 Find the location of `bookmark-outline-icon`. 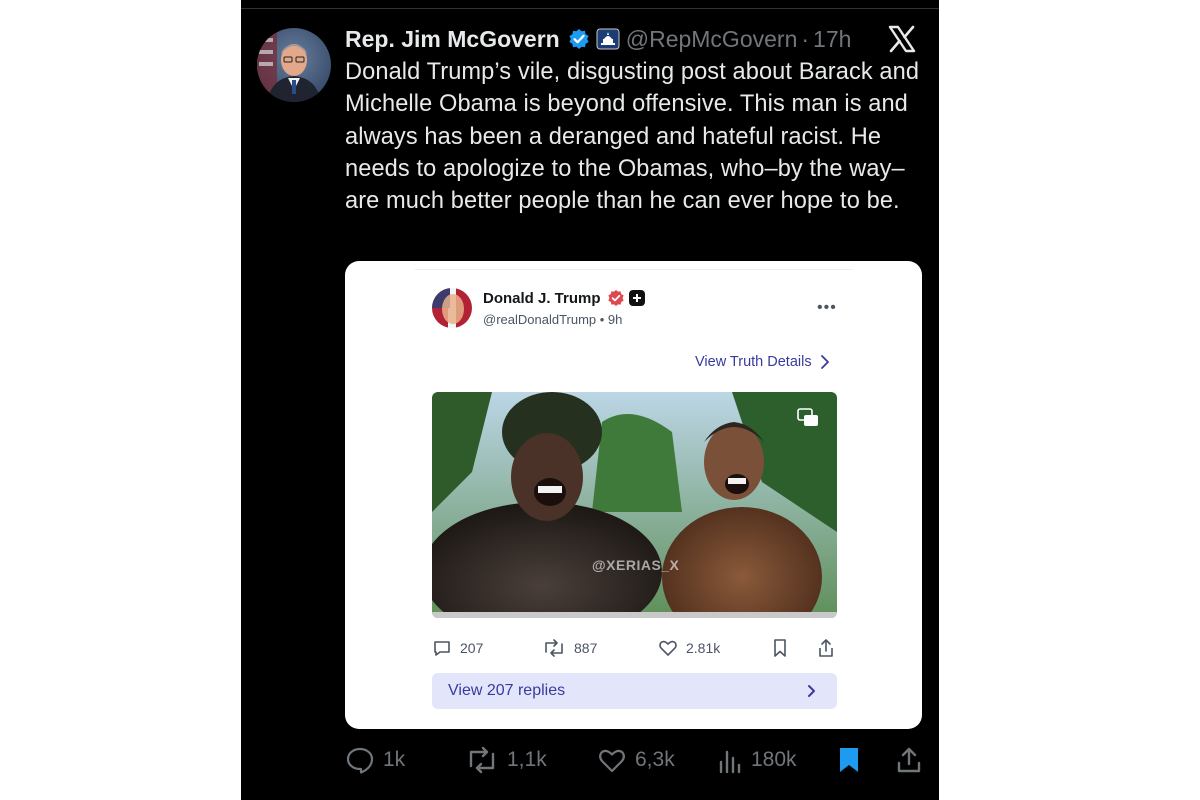

bookmark-outline-icon is located at coordinates (780, 648).